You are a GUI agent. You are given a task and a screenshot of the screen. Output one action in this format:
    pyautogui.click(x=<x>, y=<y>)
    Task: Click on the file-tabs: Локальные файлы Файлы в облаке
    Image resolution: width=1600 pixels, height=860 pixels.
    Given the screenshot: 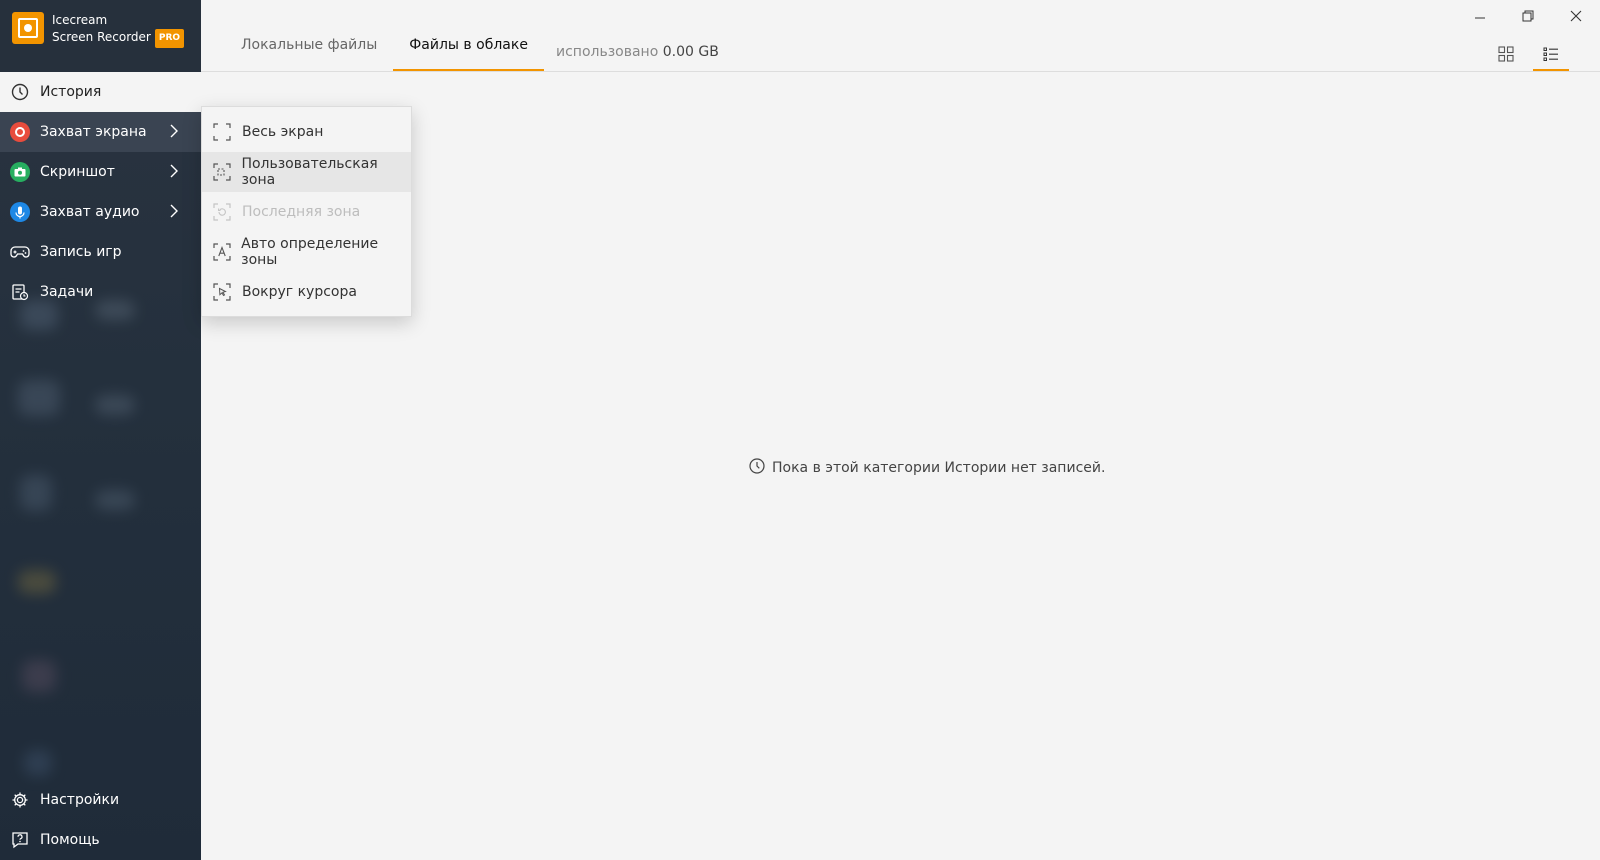 What is the action you would take?
    pyautogui.click(x=384, y=53)
    